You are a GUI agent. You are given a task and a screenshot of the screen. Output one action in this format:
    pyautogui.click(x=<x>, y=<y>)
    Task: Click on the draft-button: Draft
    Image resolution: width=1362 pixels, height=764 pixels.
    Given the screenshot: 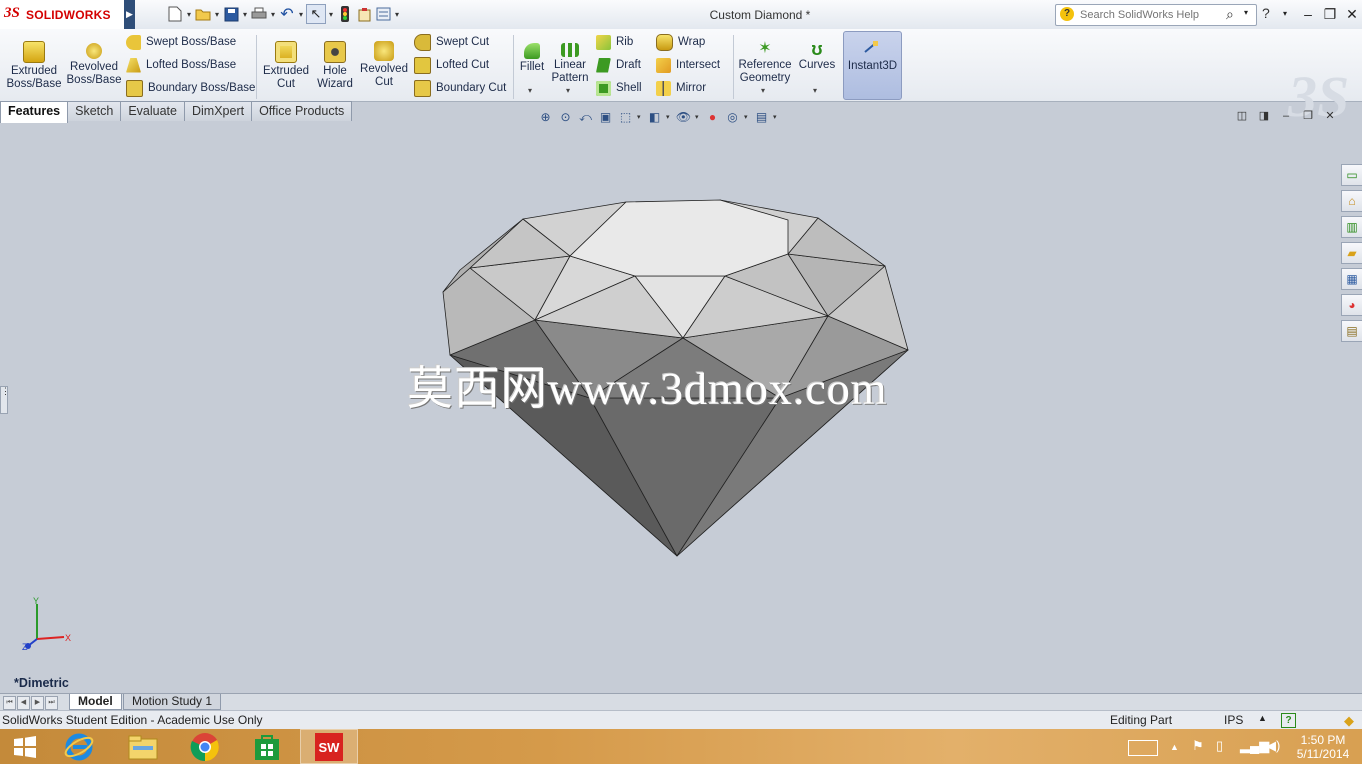 What is the action you would take?
    pyautogui.click(x=619, y=65)
    